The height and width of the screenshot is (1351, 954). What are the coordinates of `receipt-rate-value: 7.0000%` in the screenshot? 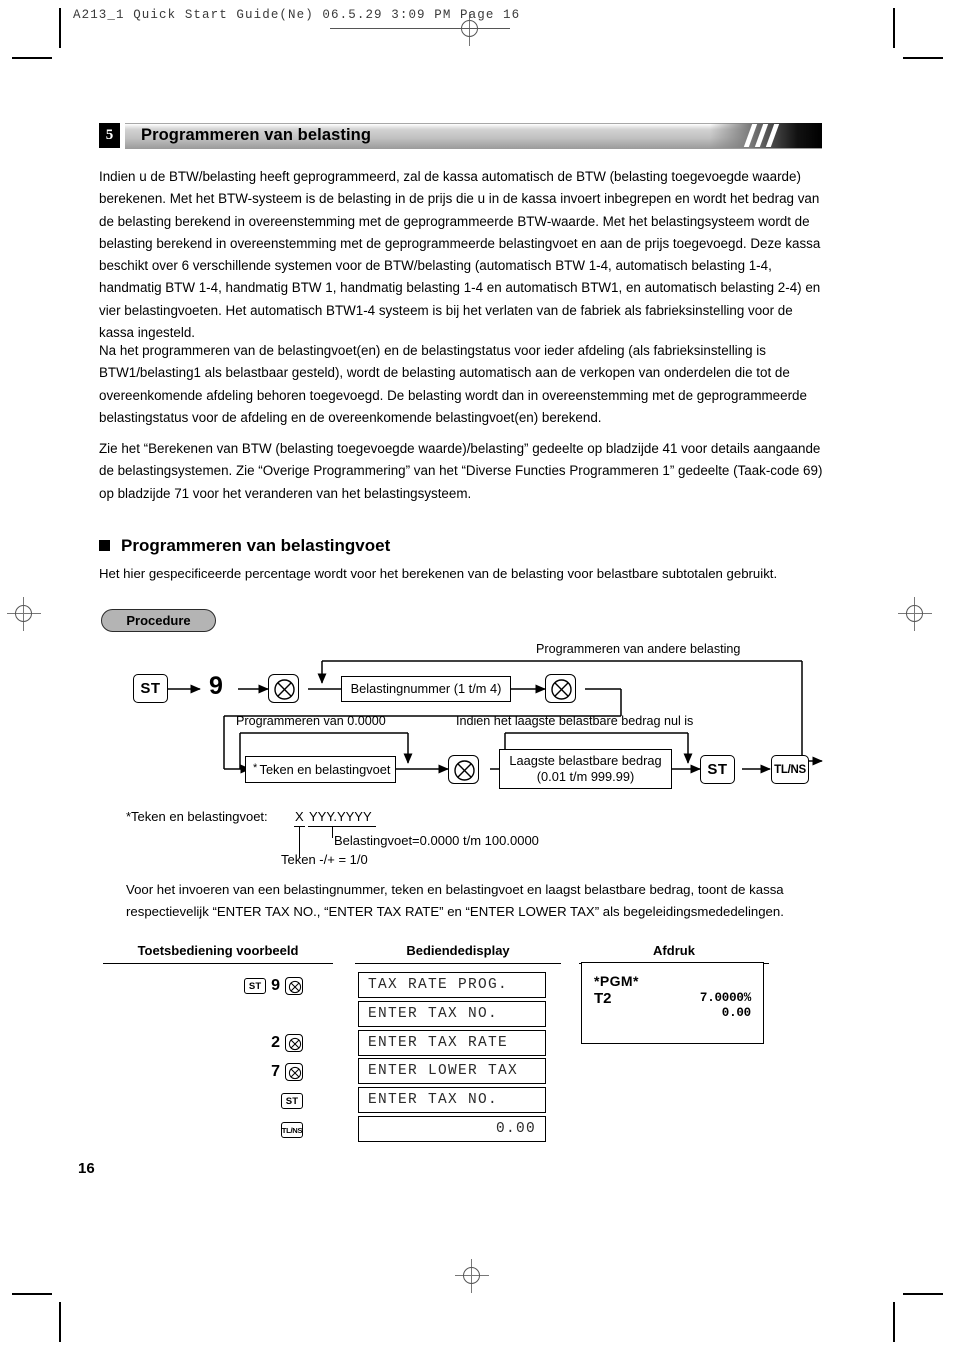 It's located at (725, 998).